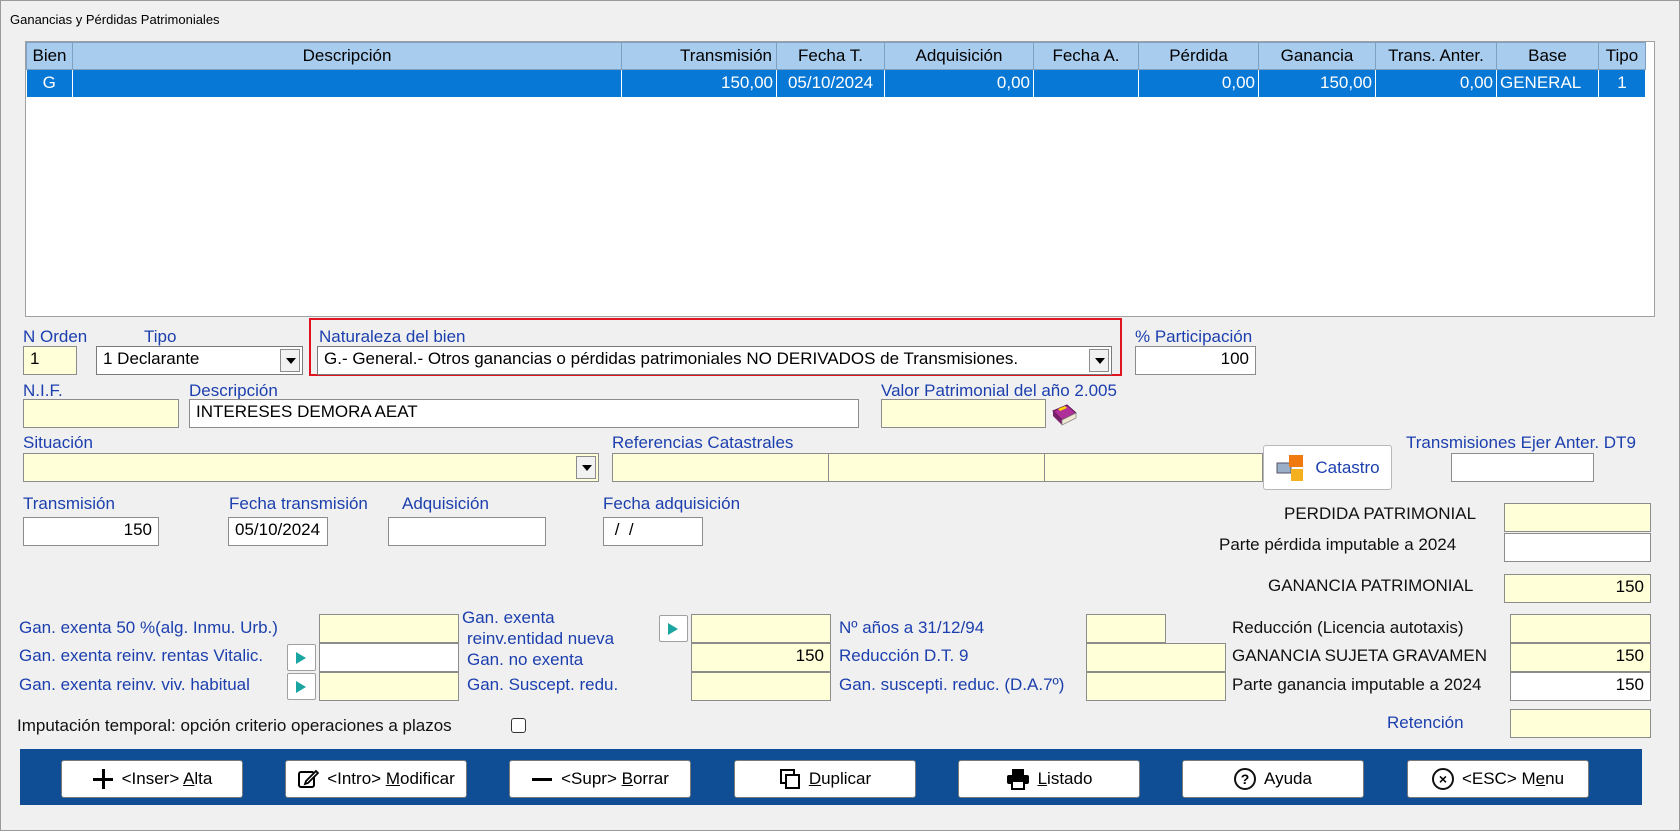  I want to click on col-perdida: Pérdida, so click(1198, 56).